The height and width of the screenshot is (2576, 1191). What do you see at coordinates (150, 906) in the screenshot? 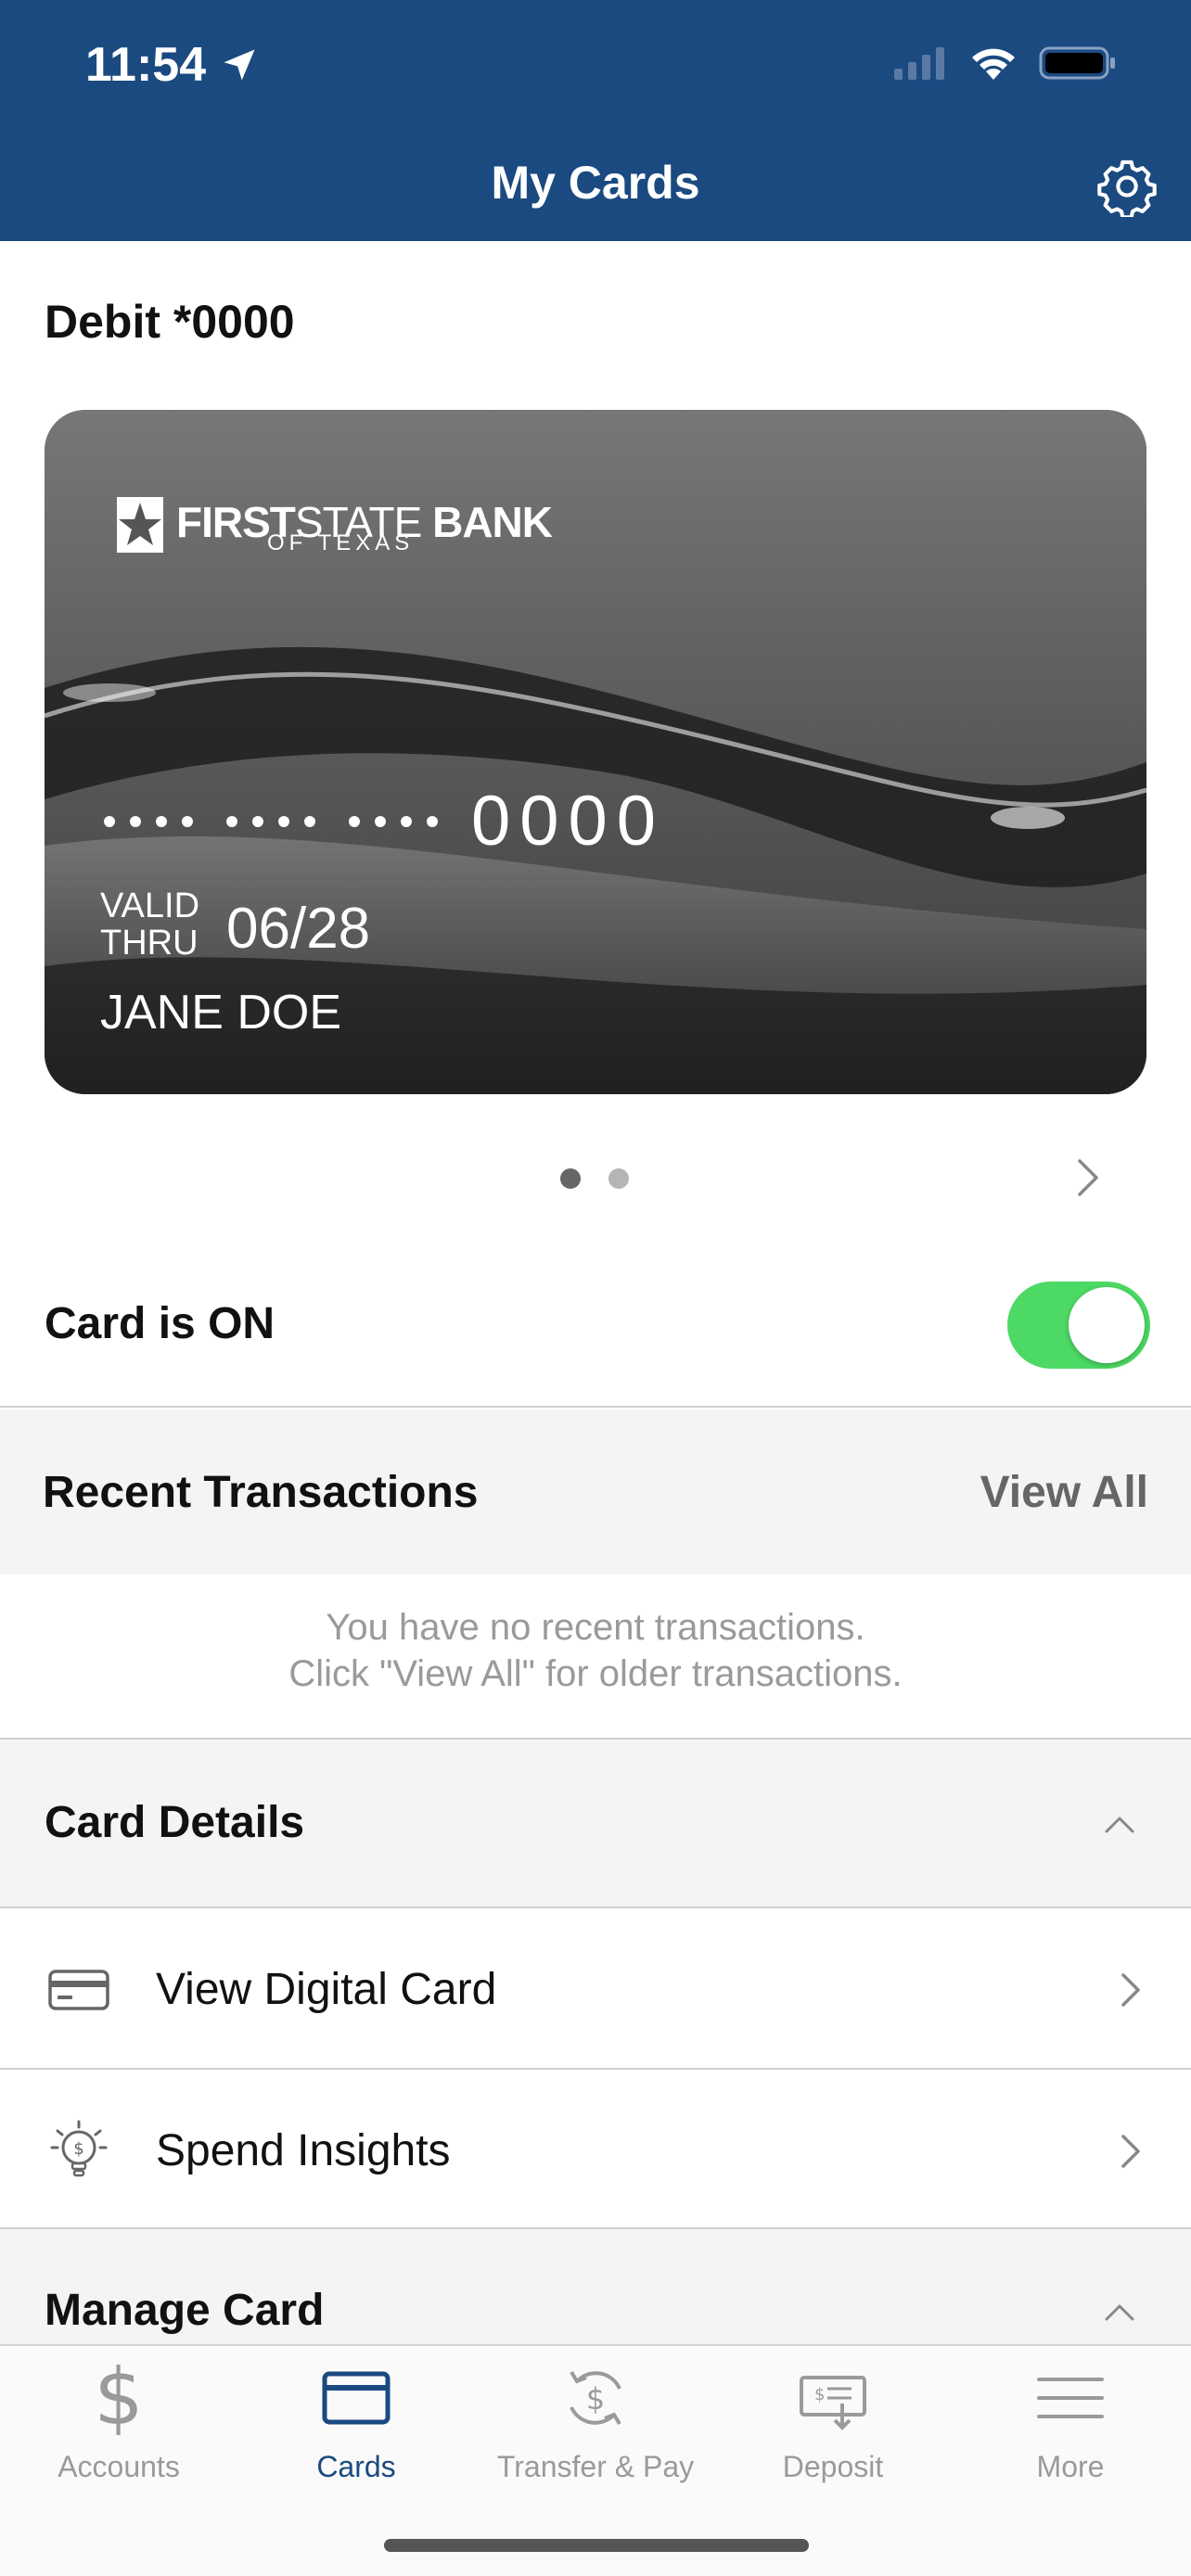
I see `valid-line-1: VALID` at bounding box center [150, 906].